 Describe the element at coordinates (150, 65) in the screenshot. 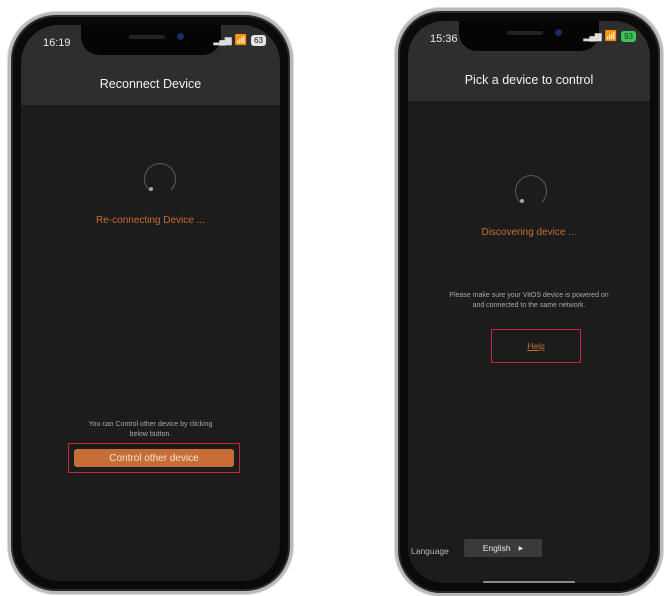

I see `left-header-bar: 16:19 ▂▄▆ 📶 63 Reconnect Device` at that location.